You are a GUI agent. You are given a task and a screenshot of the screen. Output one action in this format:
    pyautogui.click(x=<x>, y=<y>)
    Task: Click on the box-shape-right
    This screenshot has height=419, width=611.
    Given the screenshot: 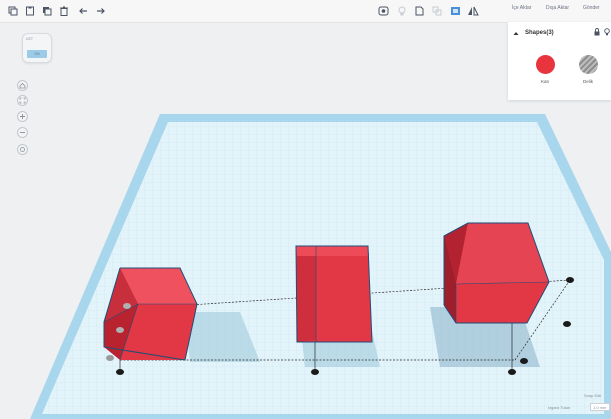 What is the action you would take?
    pyautogui.click(x=496, y=273)
    